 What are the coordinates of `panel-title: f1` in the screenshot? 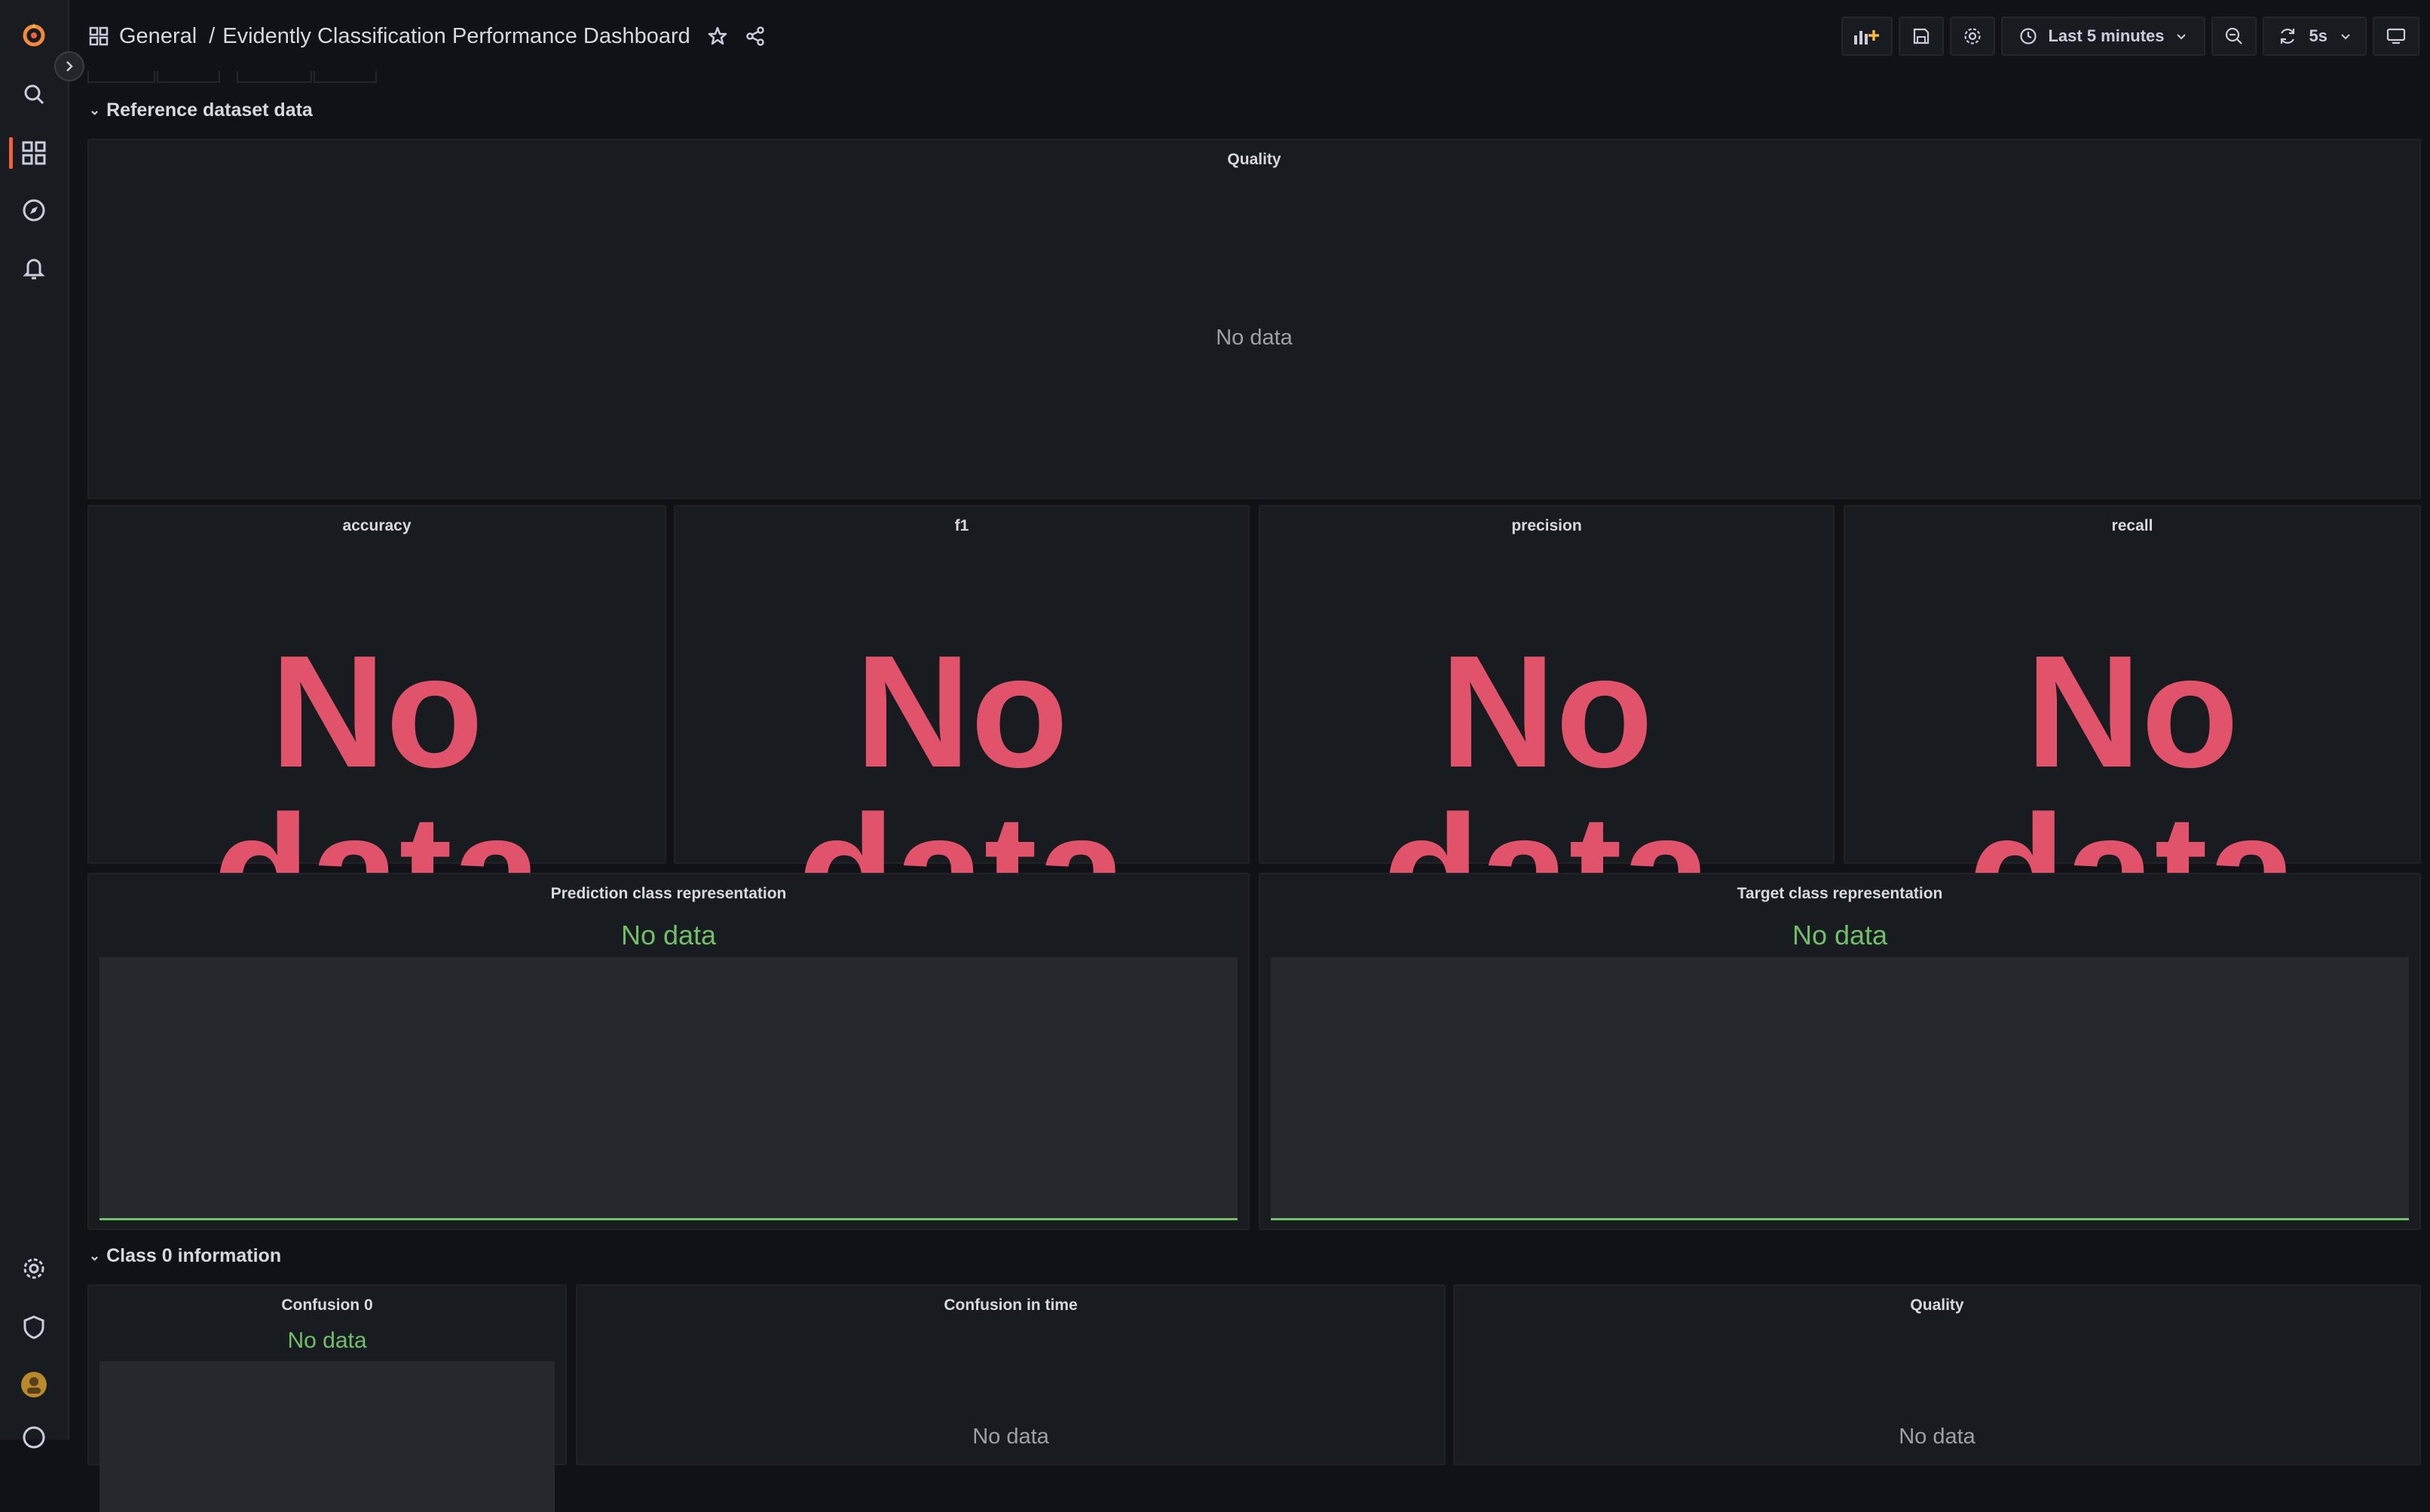 It's located at (962, 526).